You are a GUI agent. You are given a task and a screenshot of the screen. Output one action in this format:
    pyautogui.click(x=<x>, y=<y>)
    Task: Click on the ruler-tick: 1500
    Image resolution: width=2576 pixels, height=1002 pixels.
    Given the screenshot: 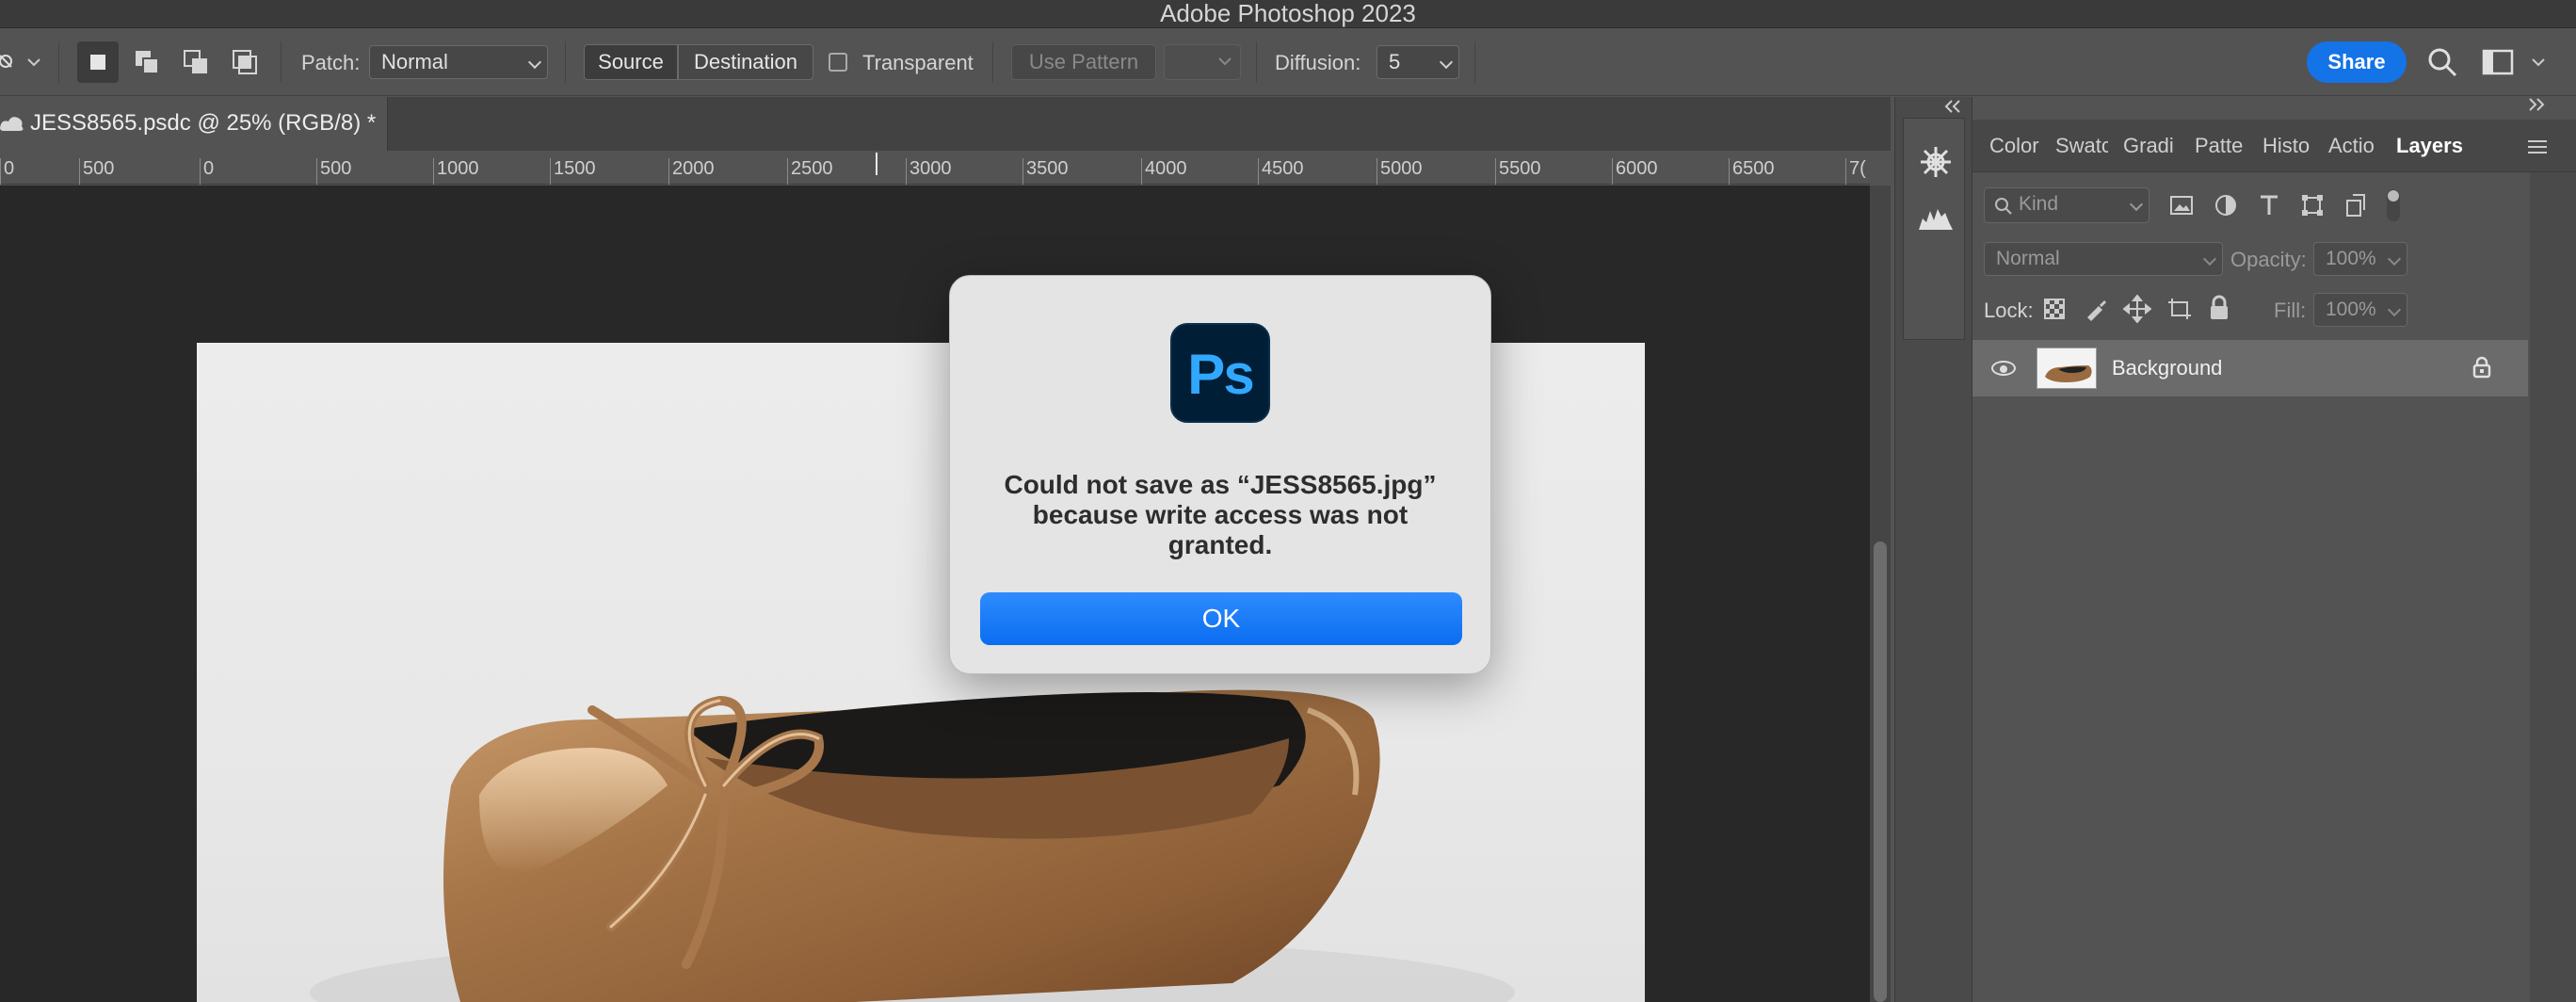 What is the action you would take?
    pyautogui.click(x=573, y=171)
    